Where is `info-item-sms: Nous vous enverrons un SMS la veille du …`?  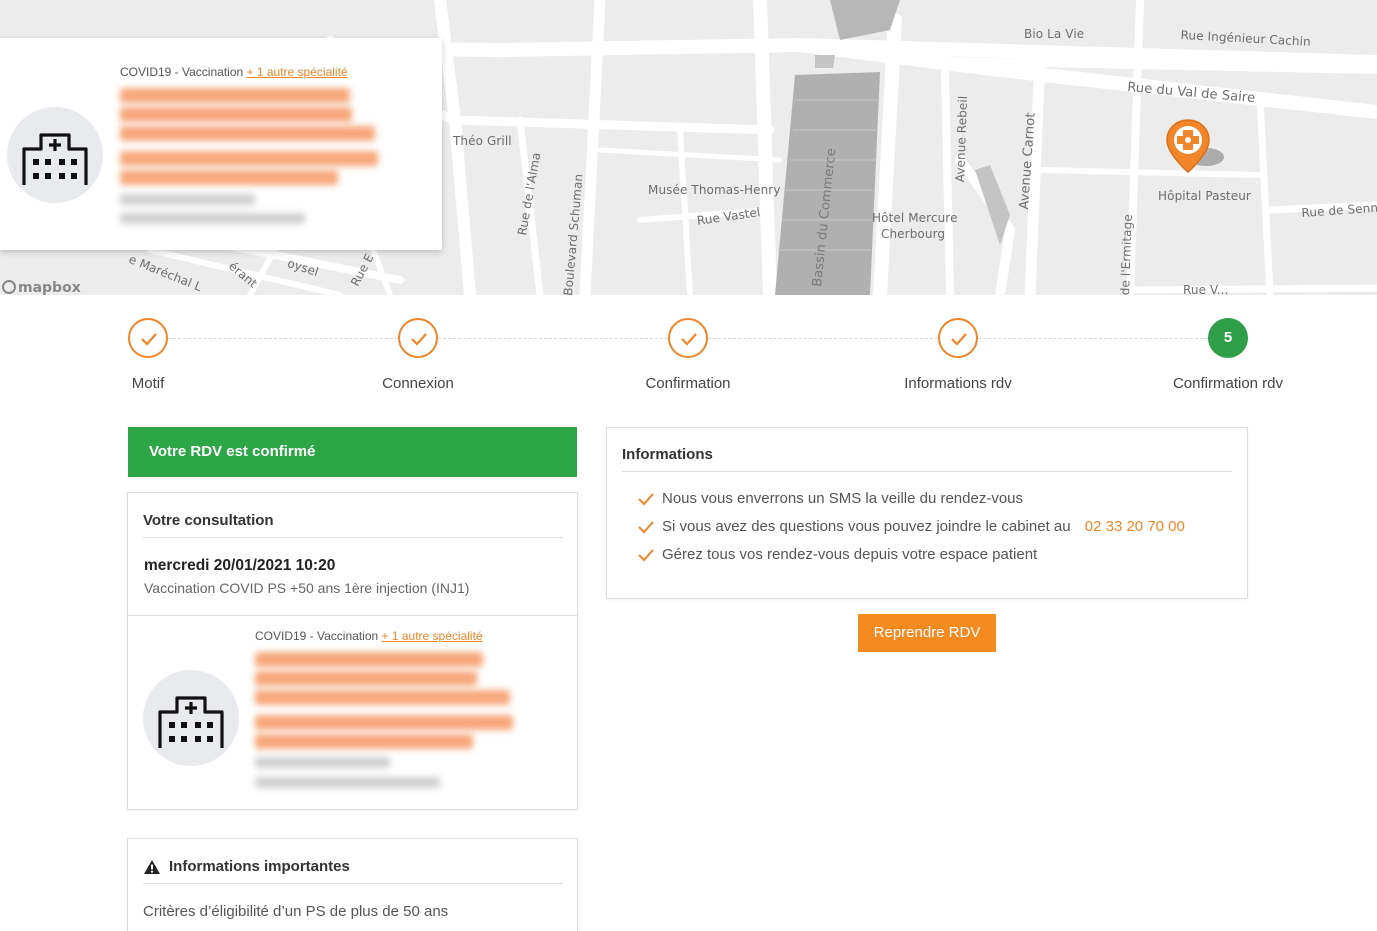 info-item-sms: Nous vous enverrons un SMS la veille du … is located at coordinates (830, 498).